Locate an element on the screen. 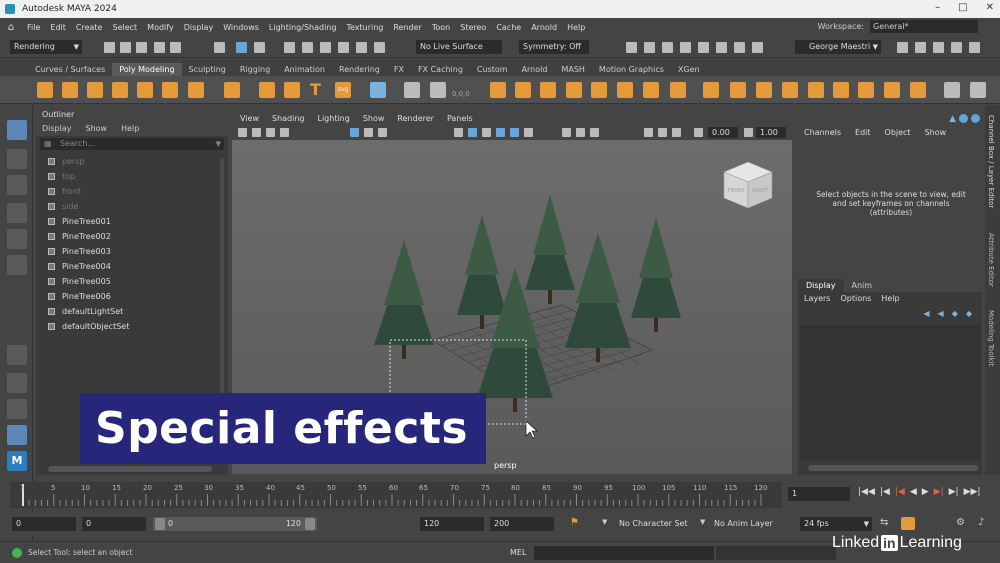 The width and height of the screenshot is (1000, 563). shelf-tab-rendering: Rendering is located at coordinates (359, 69).